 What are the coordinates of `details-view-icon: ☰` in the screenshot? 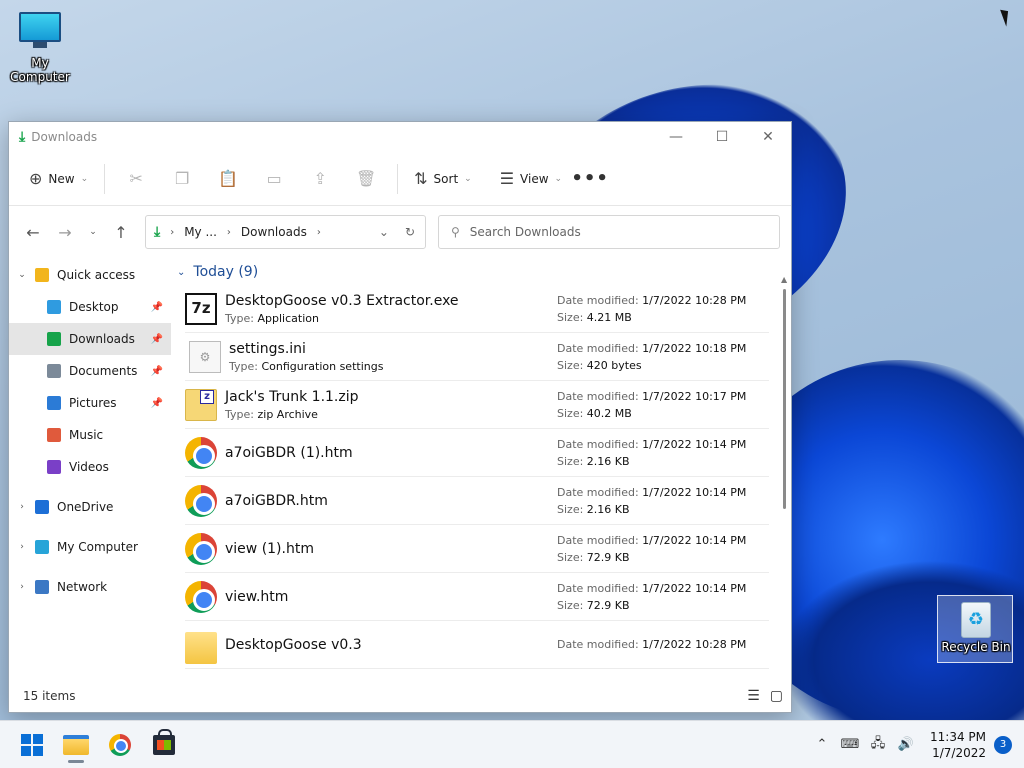 It's located at (753, 696).